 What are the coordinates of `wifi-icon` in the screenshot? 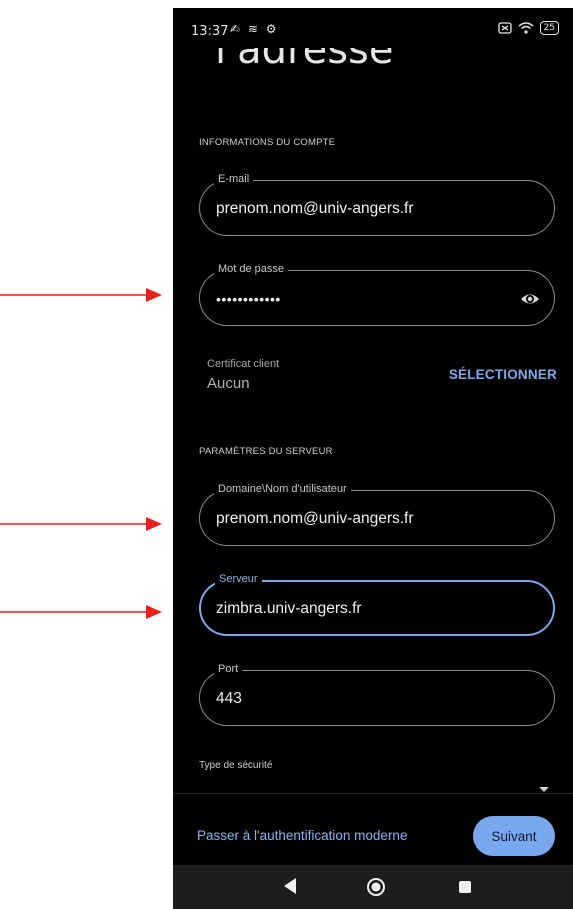 It's located at (526, 28).